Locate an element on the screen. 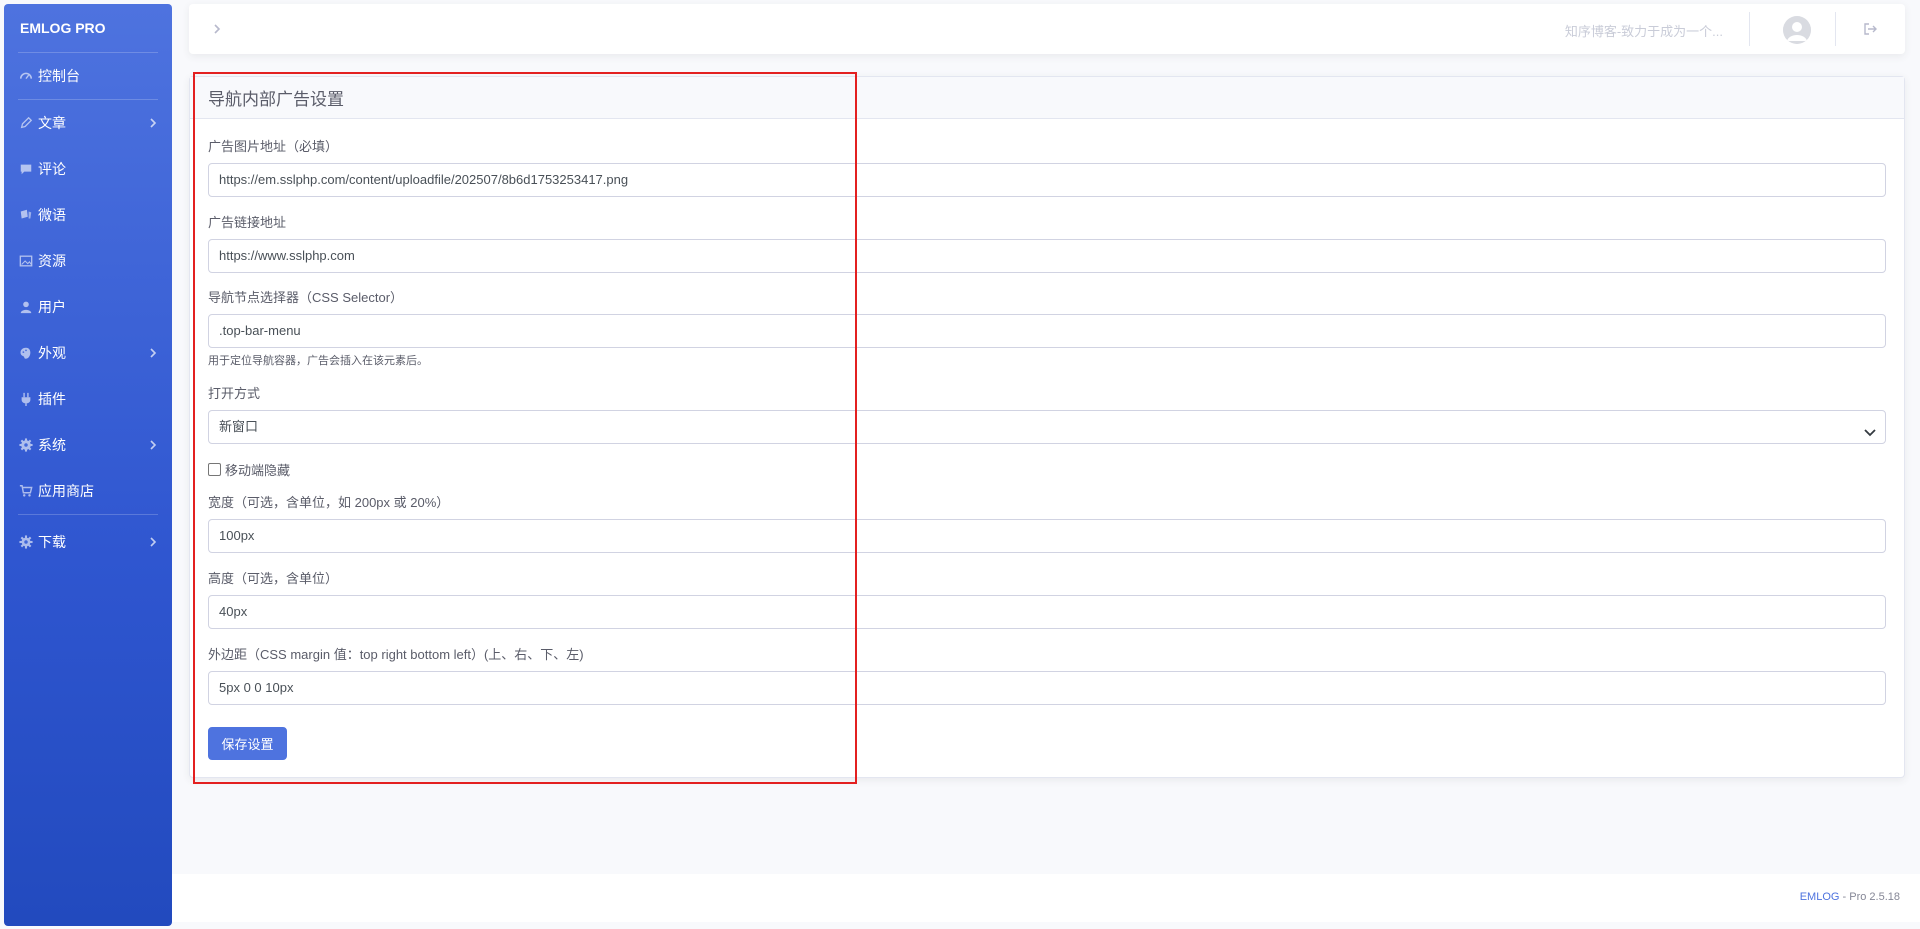  save-settings-button: 保存设置 is located at coordinates (247, 743).